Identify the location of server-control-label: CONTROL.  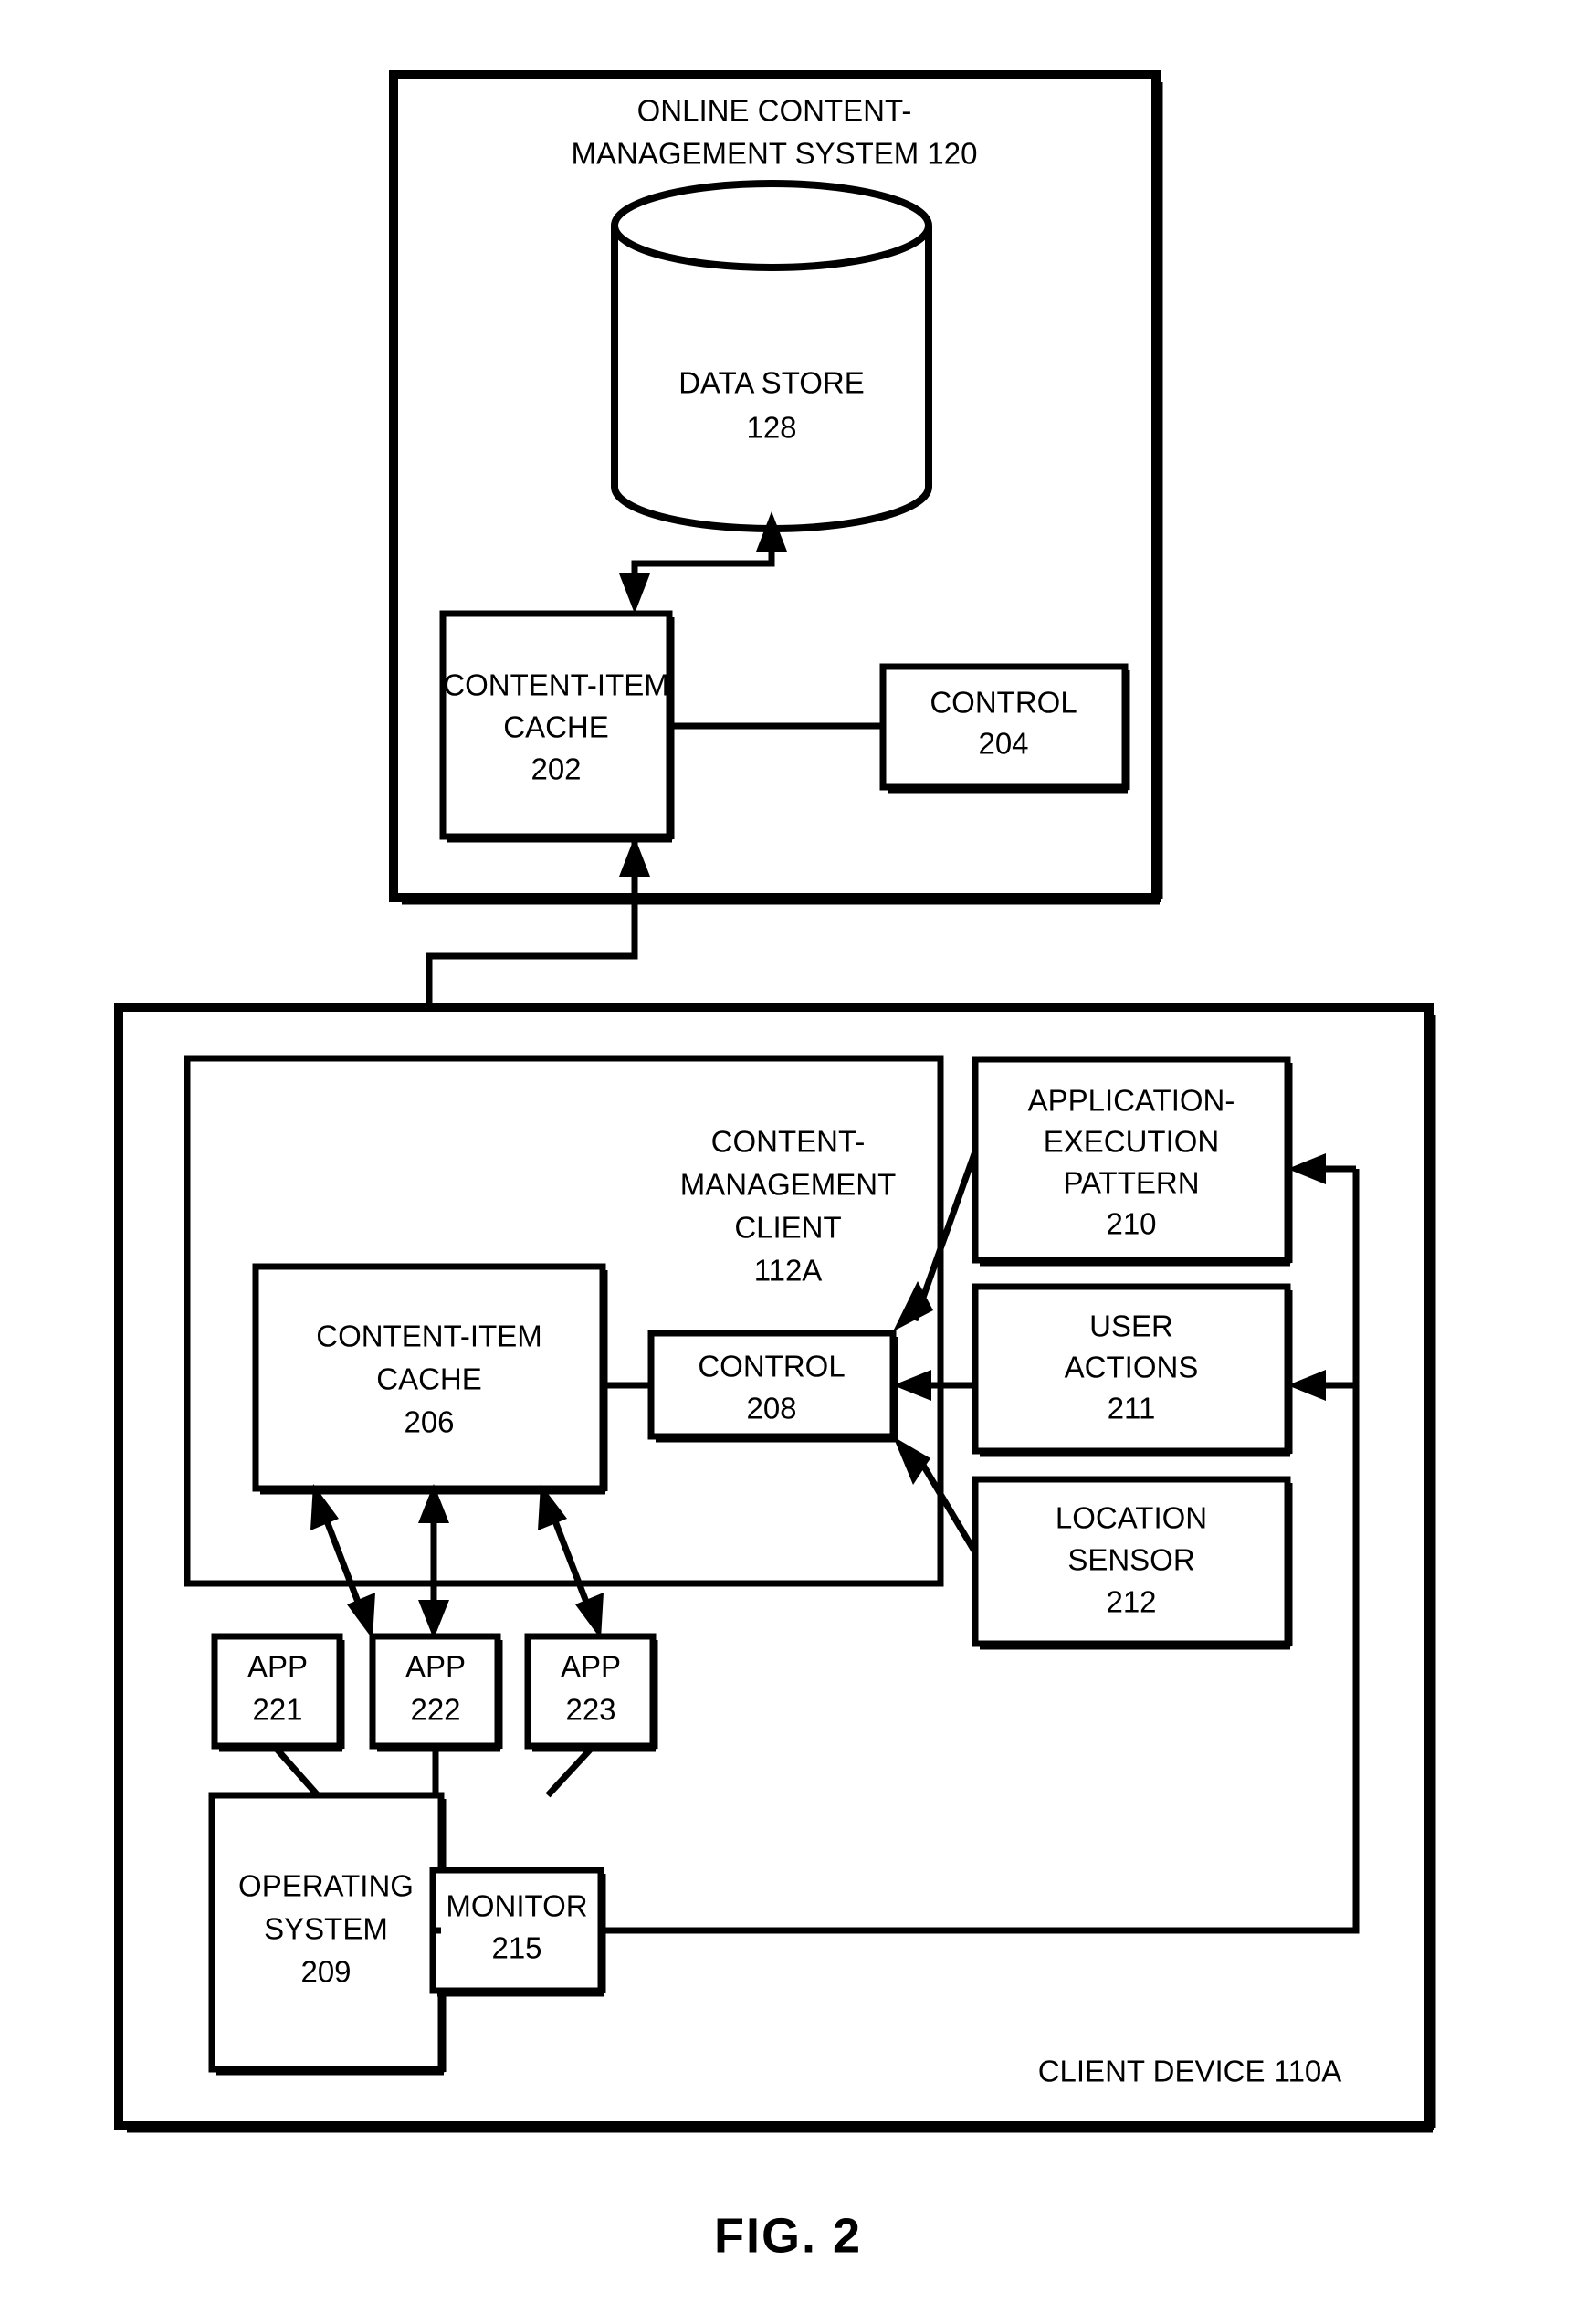
(1003, 703).